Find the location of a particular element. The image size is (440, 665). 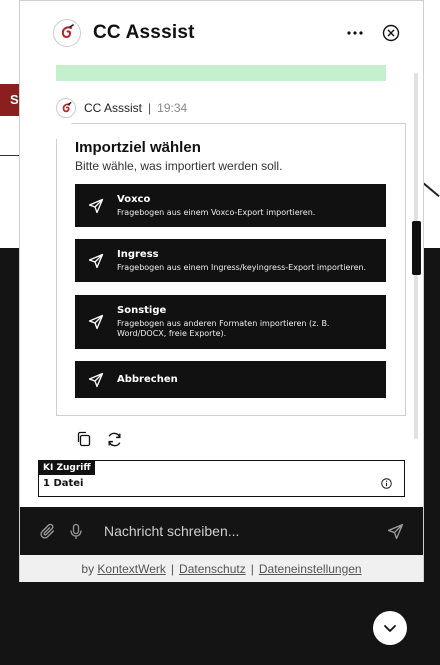

info-icon is located at coordinates (386, 483).